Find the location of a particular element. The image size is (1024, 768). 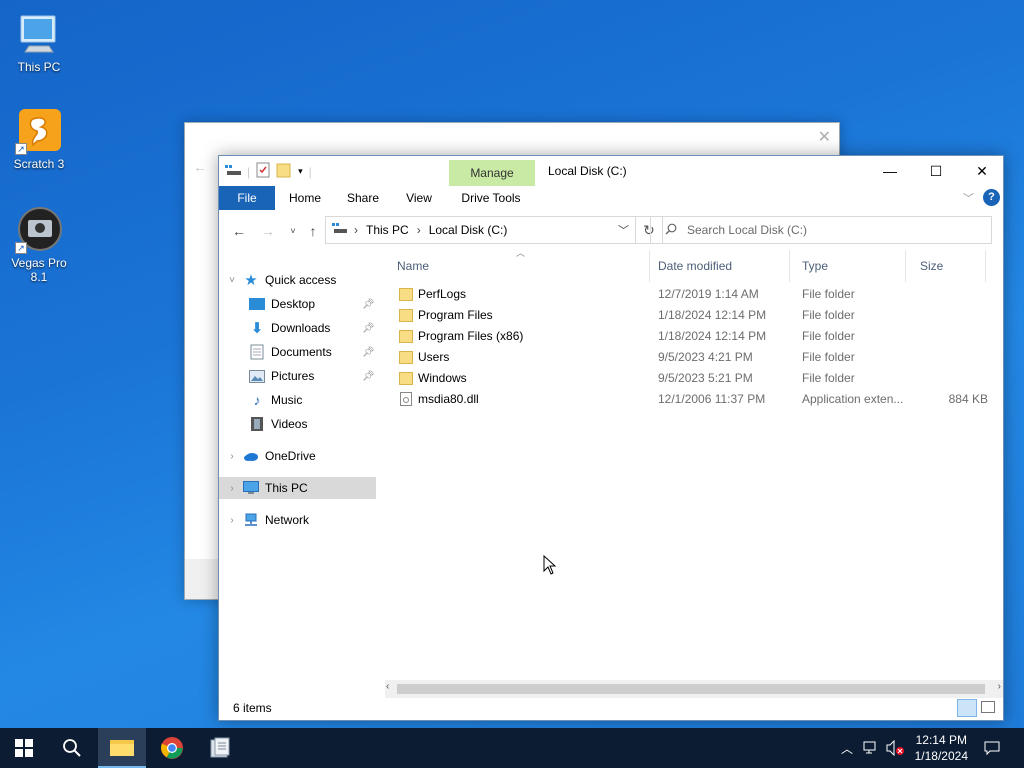

tab-view: View is located at coordinates (419, 198).